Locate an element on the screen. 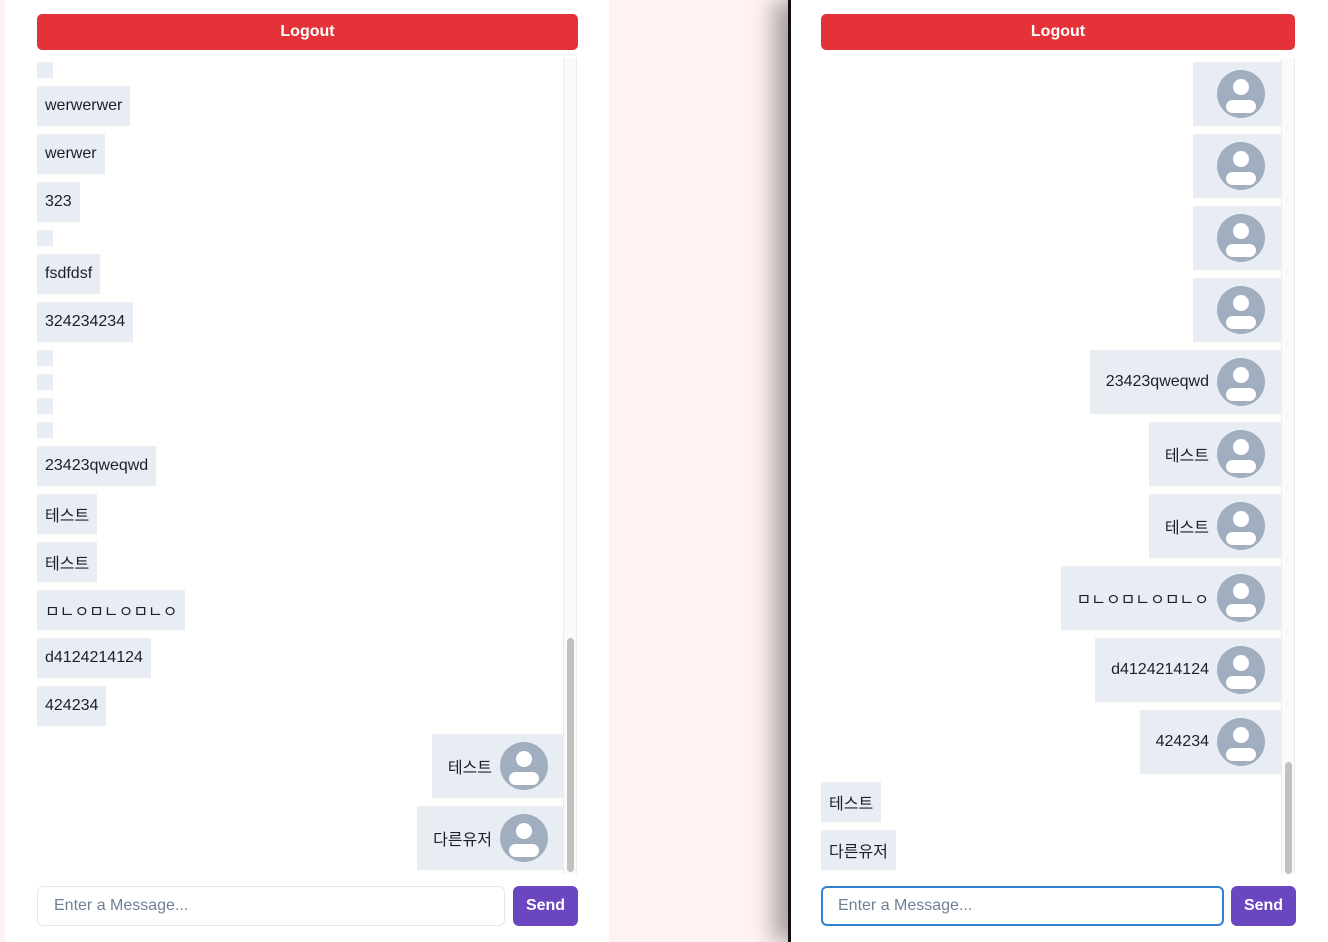  message-bubble: 424234 is located at coordinates (72, 706).